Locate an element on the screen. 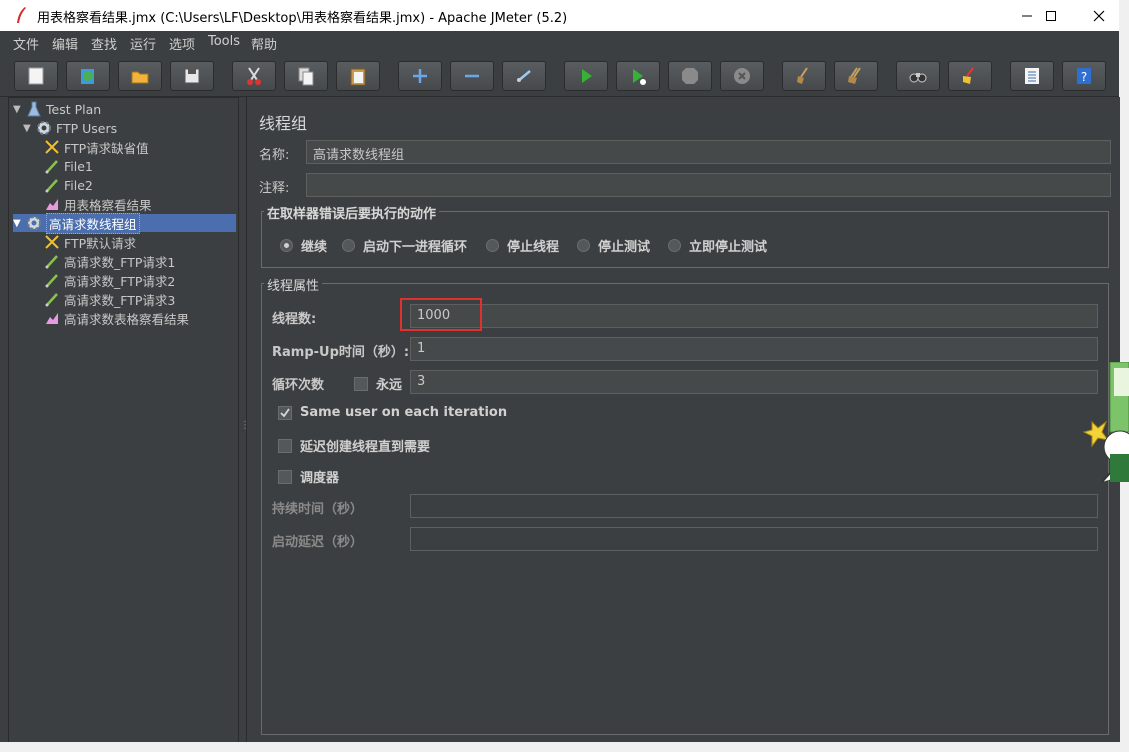 This screenshot has width=1129, height=752. templates-button is located at coordinates (88, 76).